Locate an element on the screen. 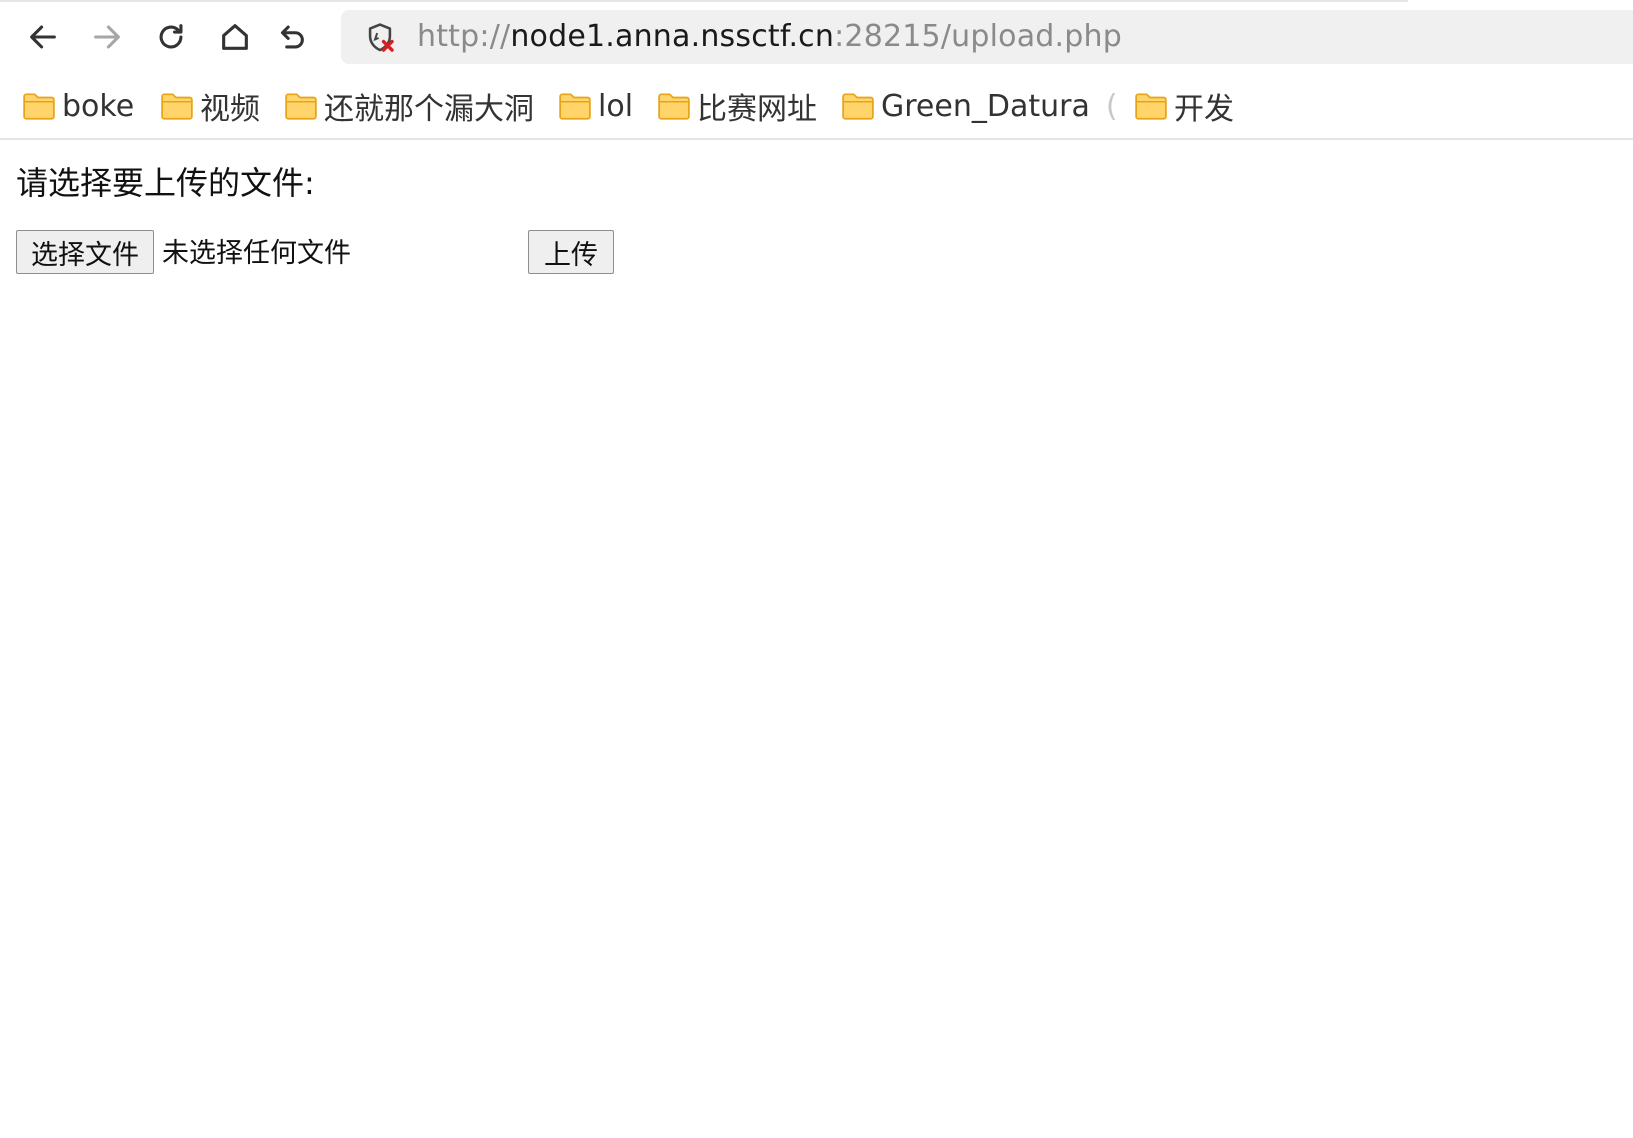 Image resolution: width=1633 pixels, height=1138 pixels. page-load-indicator is located at coordinates (704, 1).